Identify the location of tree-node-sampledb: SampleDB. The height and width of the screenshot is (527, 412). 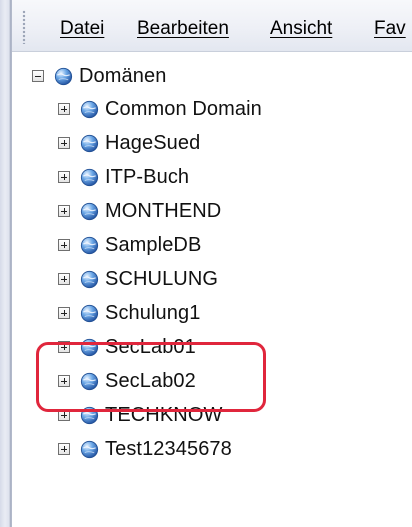
(129, 245).